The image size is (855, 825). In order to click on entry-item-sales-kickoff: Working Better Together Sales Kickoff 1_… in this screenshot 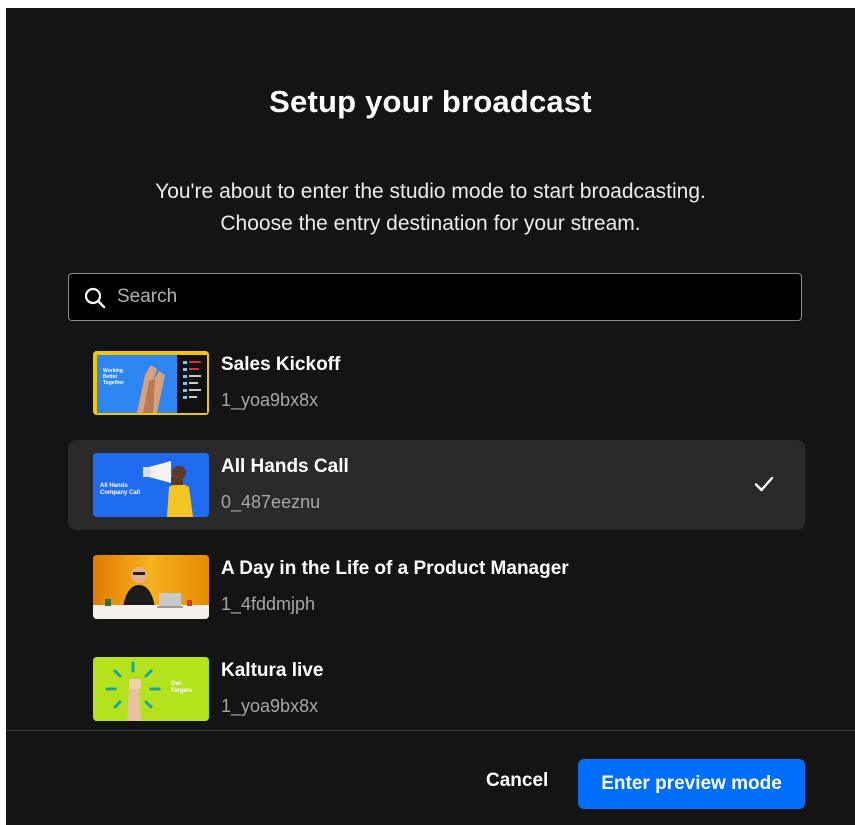, I will do `click(436, 383)`.